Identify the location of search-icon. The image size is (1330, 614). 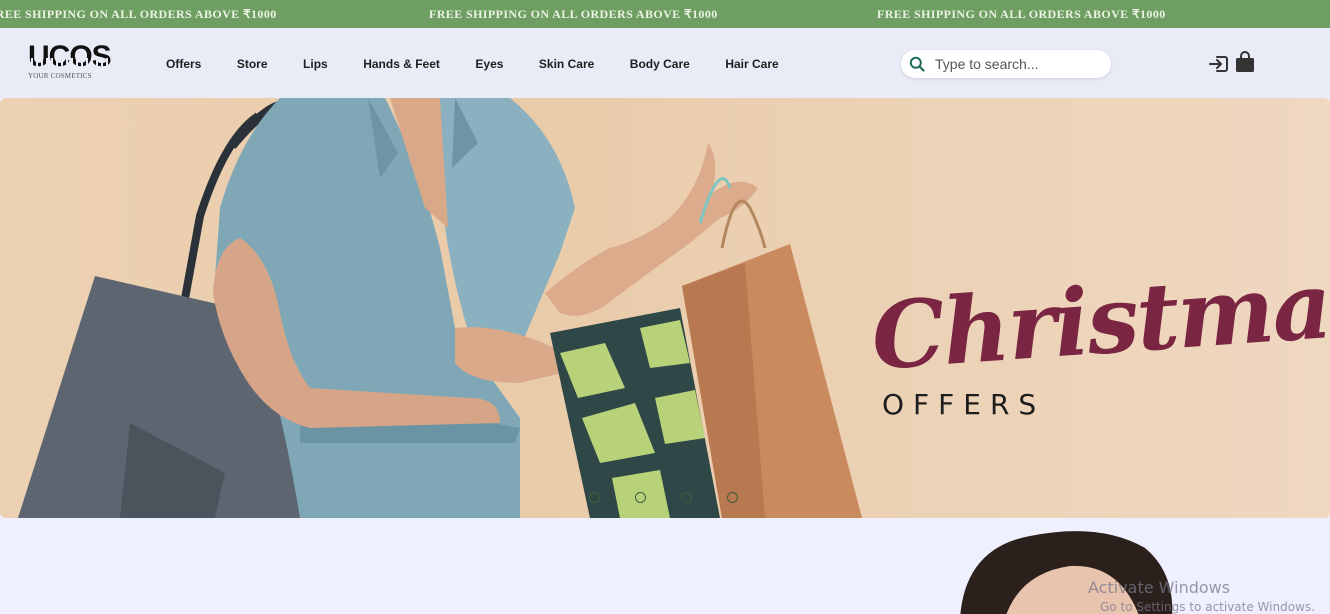
(917, 64).